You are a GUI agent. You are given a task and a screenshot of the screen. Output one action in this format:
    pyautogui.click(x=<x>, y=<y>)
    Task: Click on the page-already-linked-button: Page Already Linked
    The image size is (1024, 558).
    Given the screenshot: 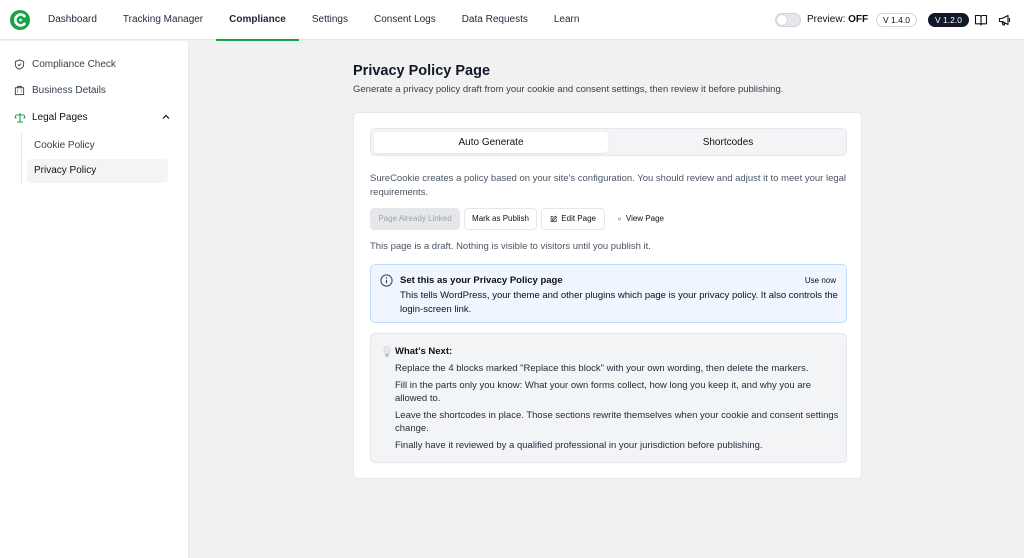 What is the action you would take?
    pyautogui.click(x=415, y=219)
    